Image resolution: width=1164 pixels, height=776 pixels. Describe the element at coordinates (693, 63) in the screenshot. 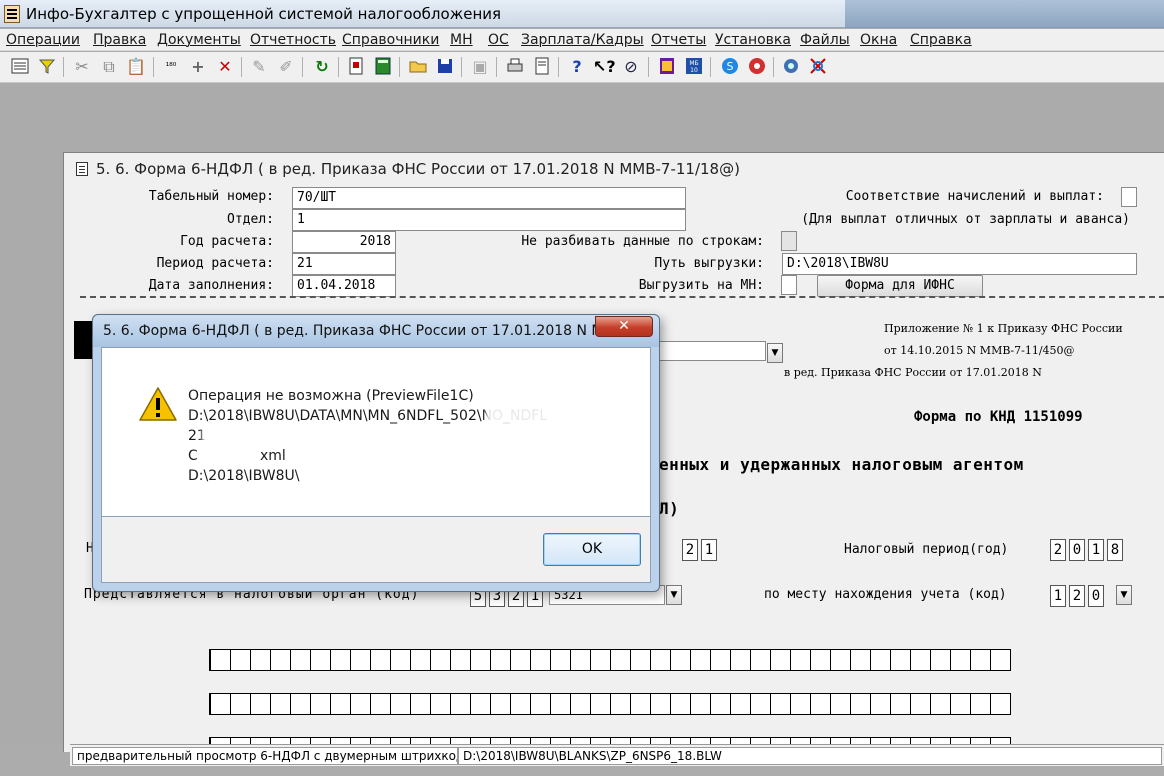

I see `svg-text: МБ` at that location.